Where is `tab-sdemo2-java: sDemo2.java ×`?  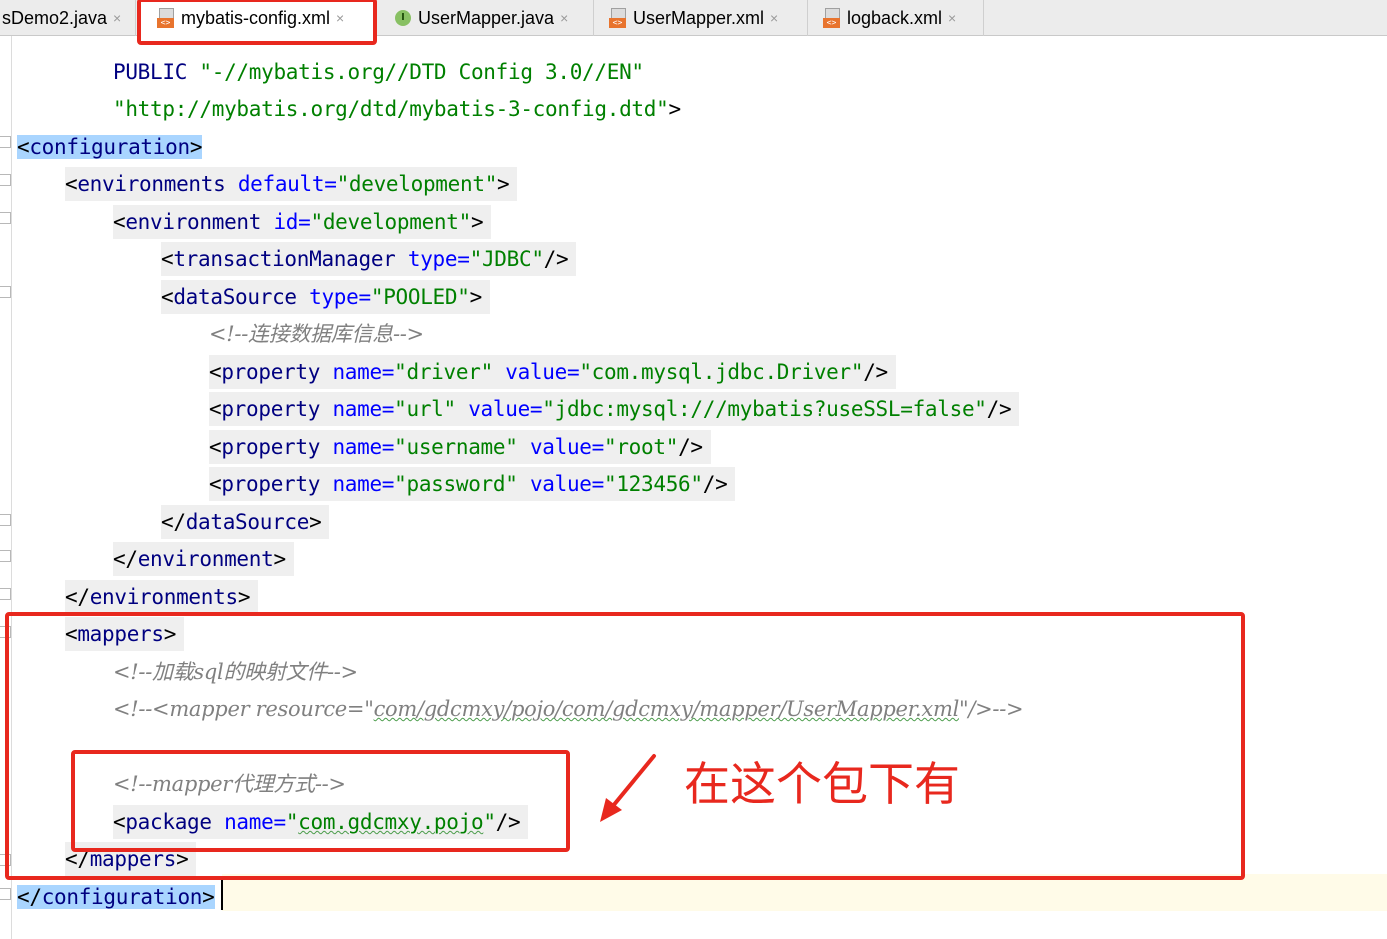
tab-sdemo2-java: sDemo2.java × is located at coordinates (68, 18).